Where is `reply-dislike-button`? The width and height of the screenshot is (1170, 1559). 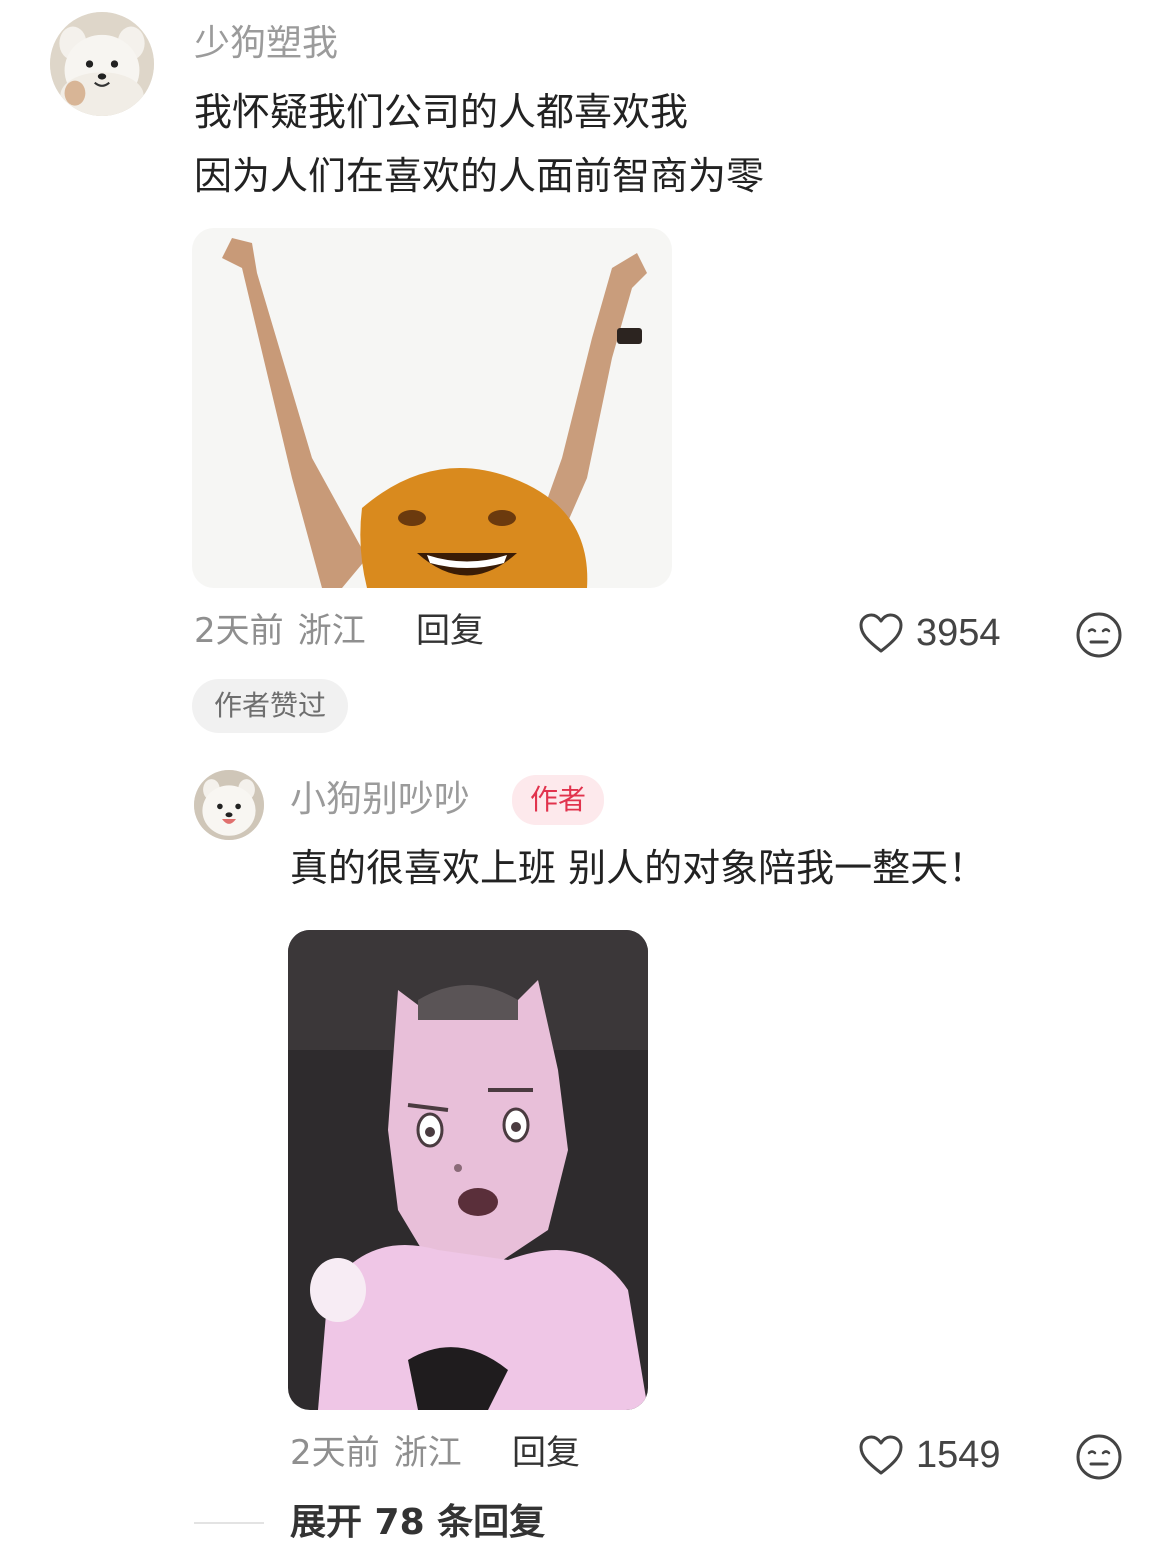
reply-dislike-button is located at coordinates (1099, 1457).